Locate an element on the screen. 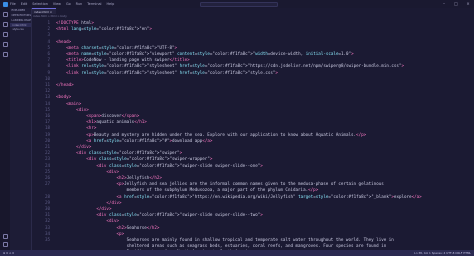  run-debug-icon is located at coordinates (5, 44).